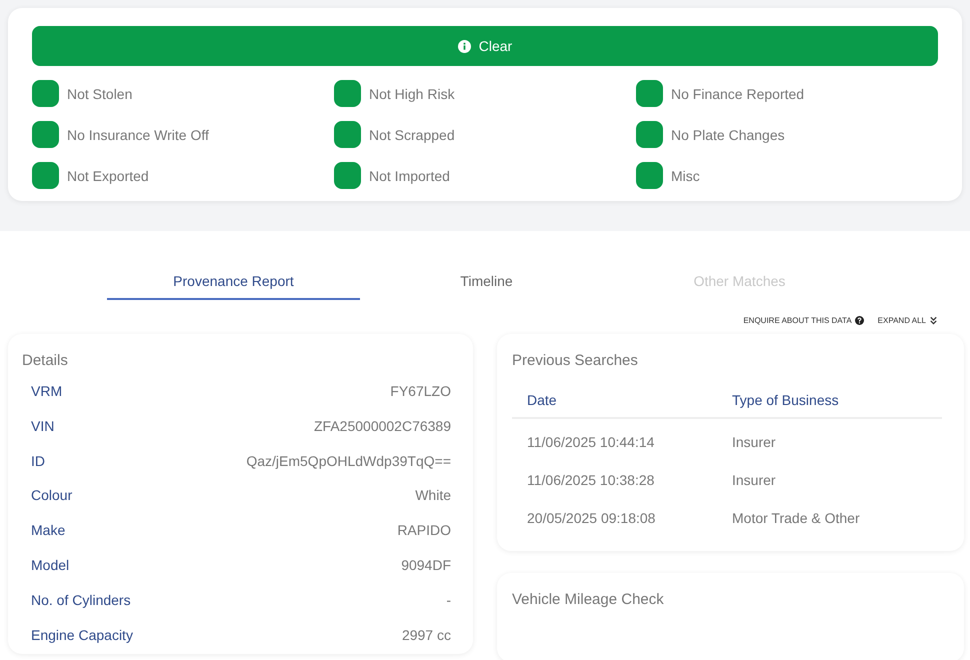 Image resolution: width=970 pixels, height=660 pixels. Describe the element at coordinates (45, 360) in the screenshot. I see `card-title: Details` at that location.